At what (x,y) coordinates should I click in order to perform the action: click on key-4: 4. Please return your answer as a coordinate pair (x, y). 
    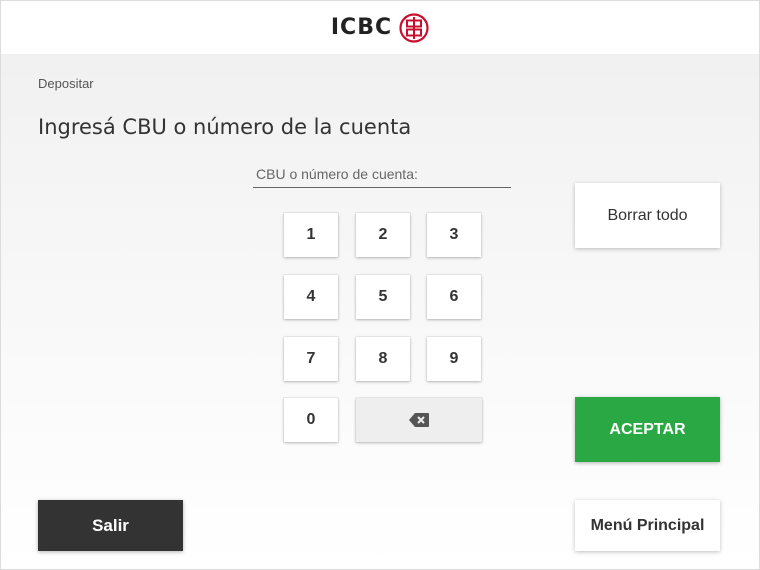
    Looking at the image, I should click on (311, 297).